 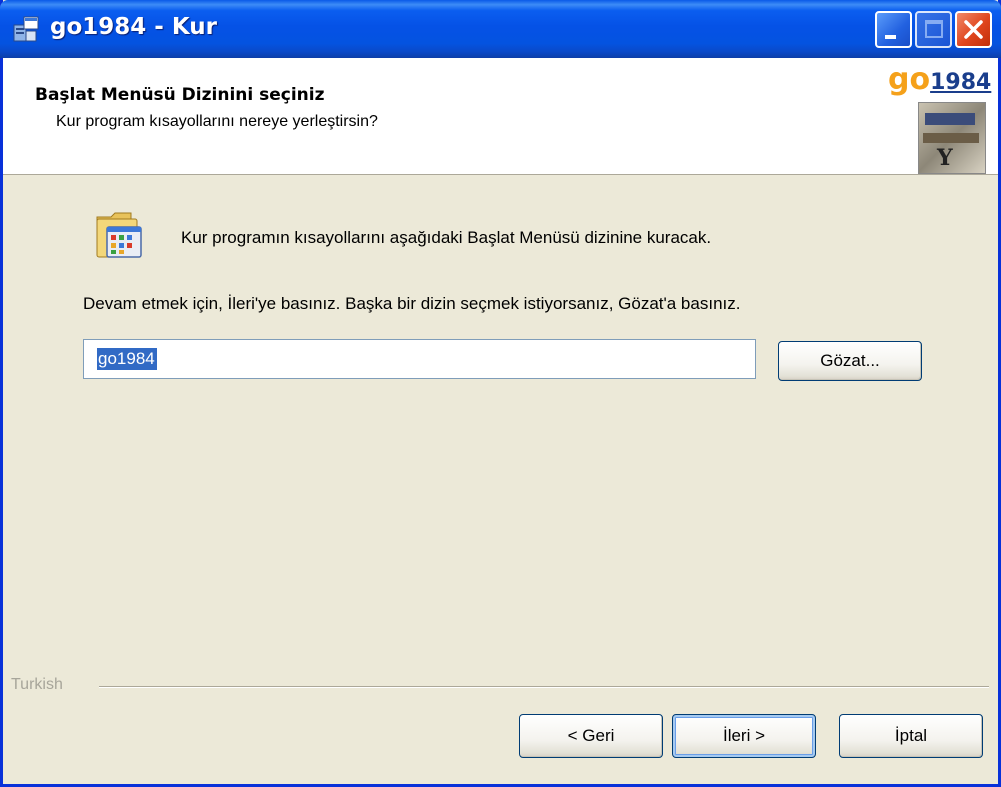 I want to click on product-logo: go1984 Y, so click(x=940, y=118).